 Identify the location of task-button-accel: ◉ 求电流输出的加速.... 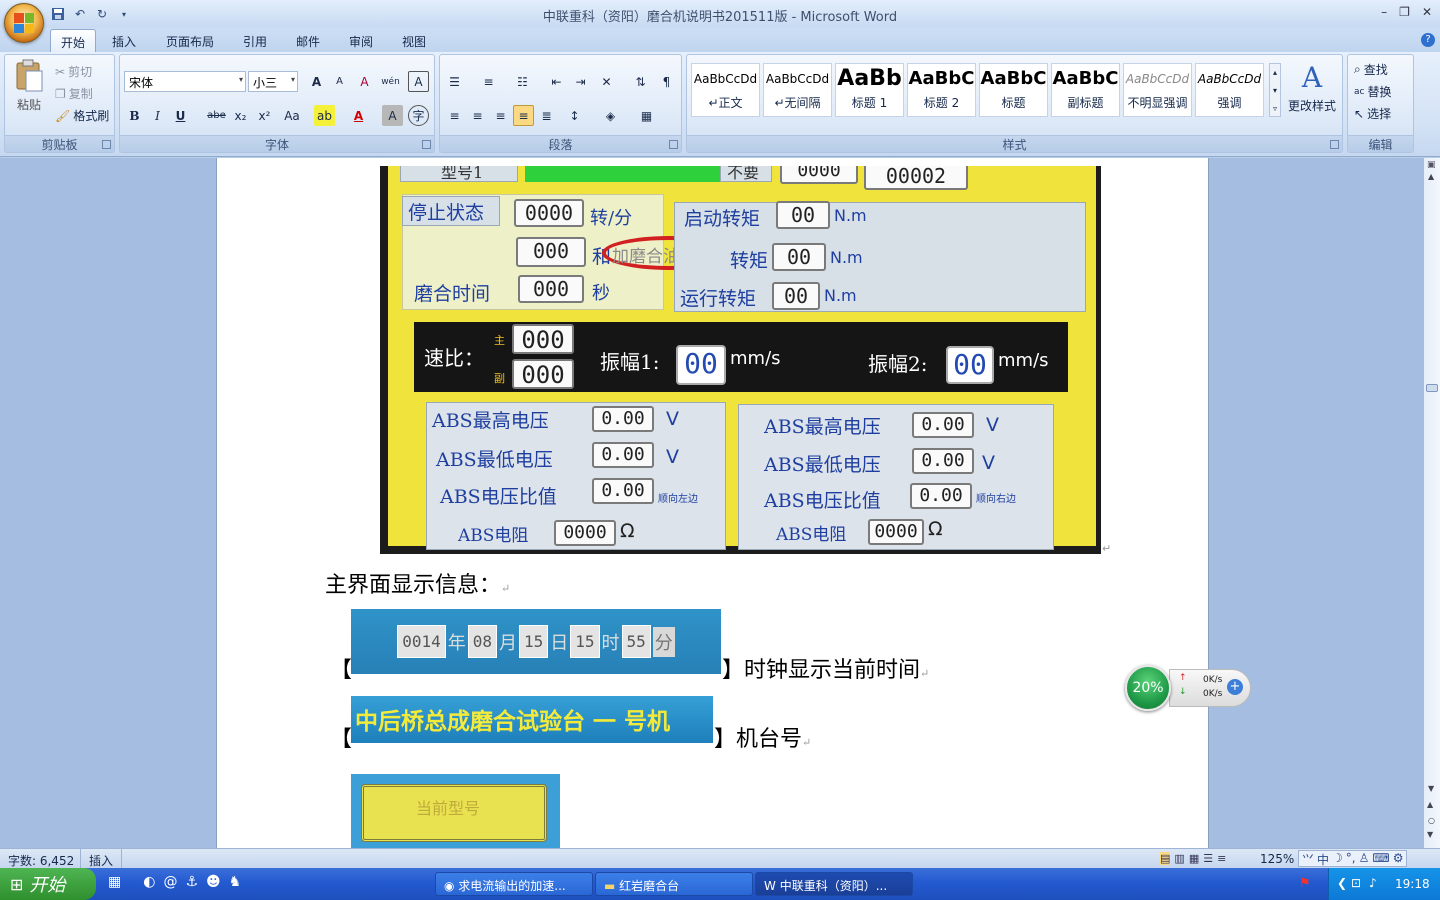
(514, 884).